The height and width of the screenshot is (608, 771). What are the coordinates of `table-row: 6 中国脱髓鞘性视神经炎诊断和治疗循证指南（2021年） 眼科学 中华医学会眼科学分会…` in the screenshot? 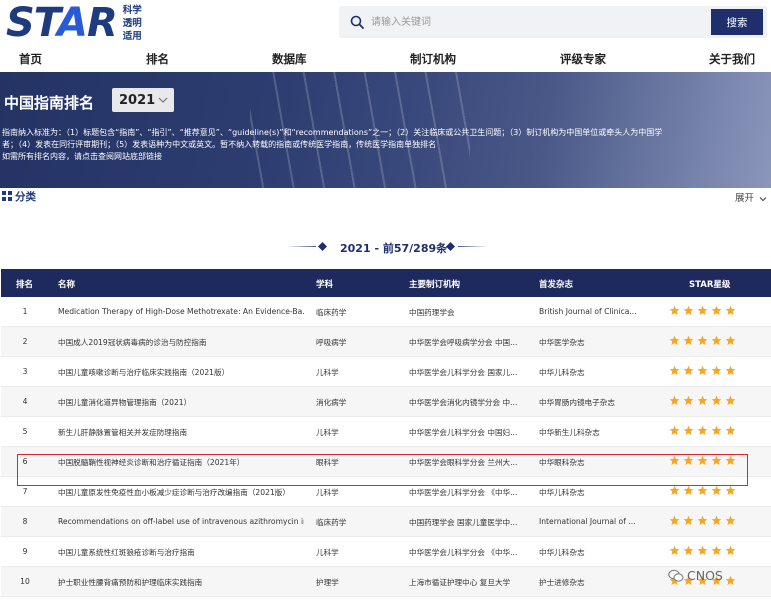 It's located at (386, 462).